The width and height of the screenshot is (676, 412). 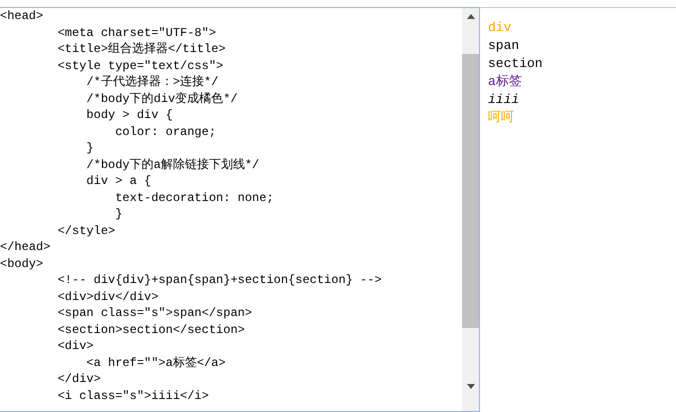 I want to click on preview-text: div, so click(x=500, y=28).